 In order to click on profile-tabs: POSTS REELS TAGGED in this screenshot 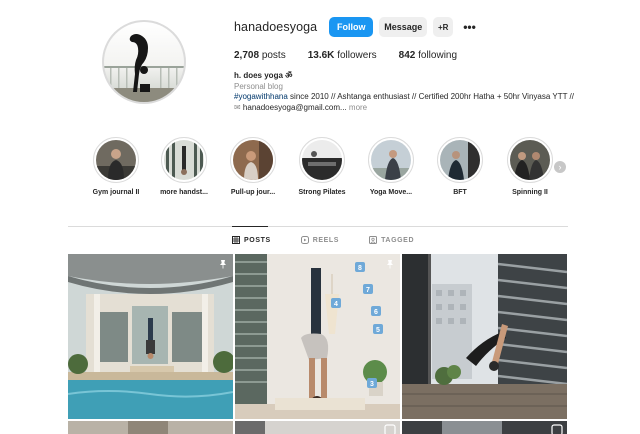, I will do `click(338, 240)`.